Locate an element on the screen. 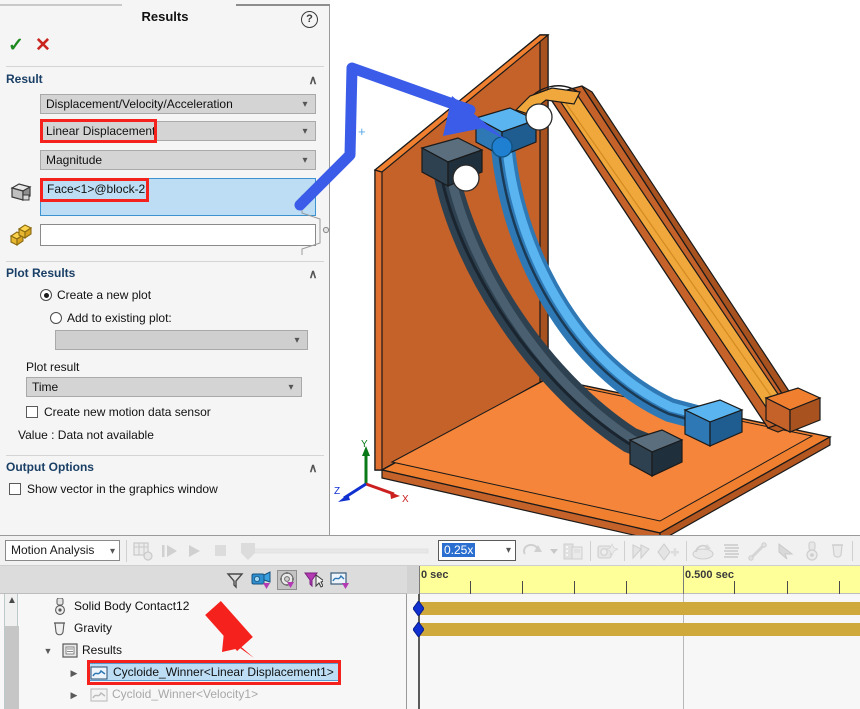 This screenshot has width=860, height=709. play-icon is located at coordinates (195, 551).